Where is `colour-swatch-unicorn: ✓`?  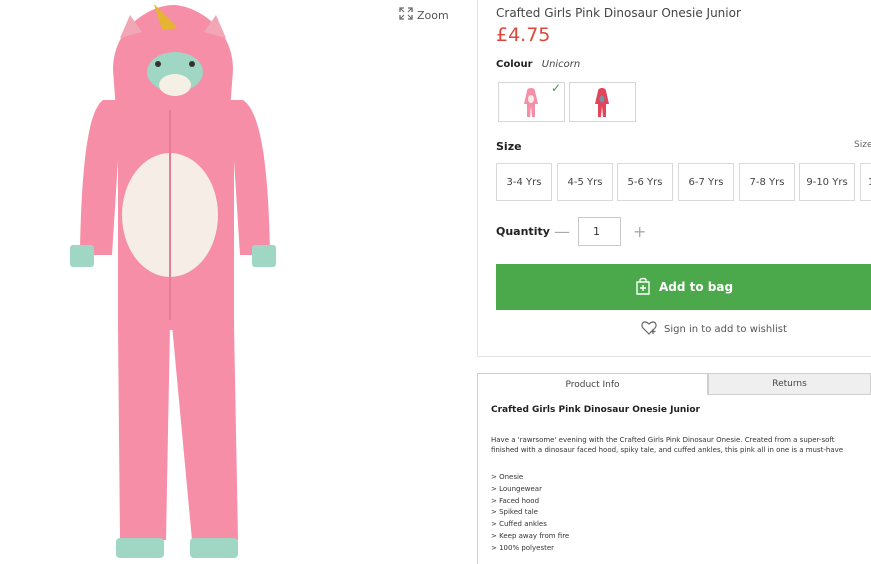
colour-swatch-unicorn: ✓ is located at coordinates (531, 101).